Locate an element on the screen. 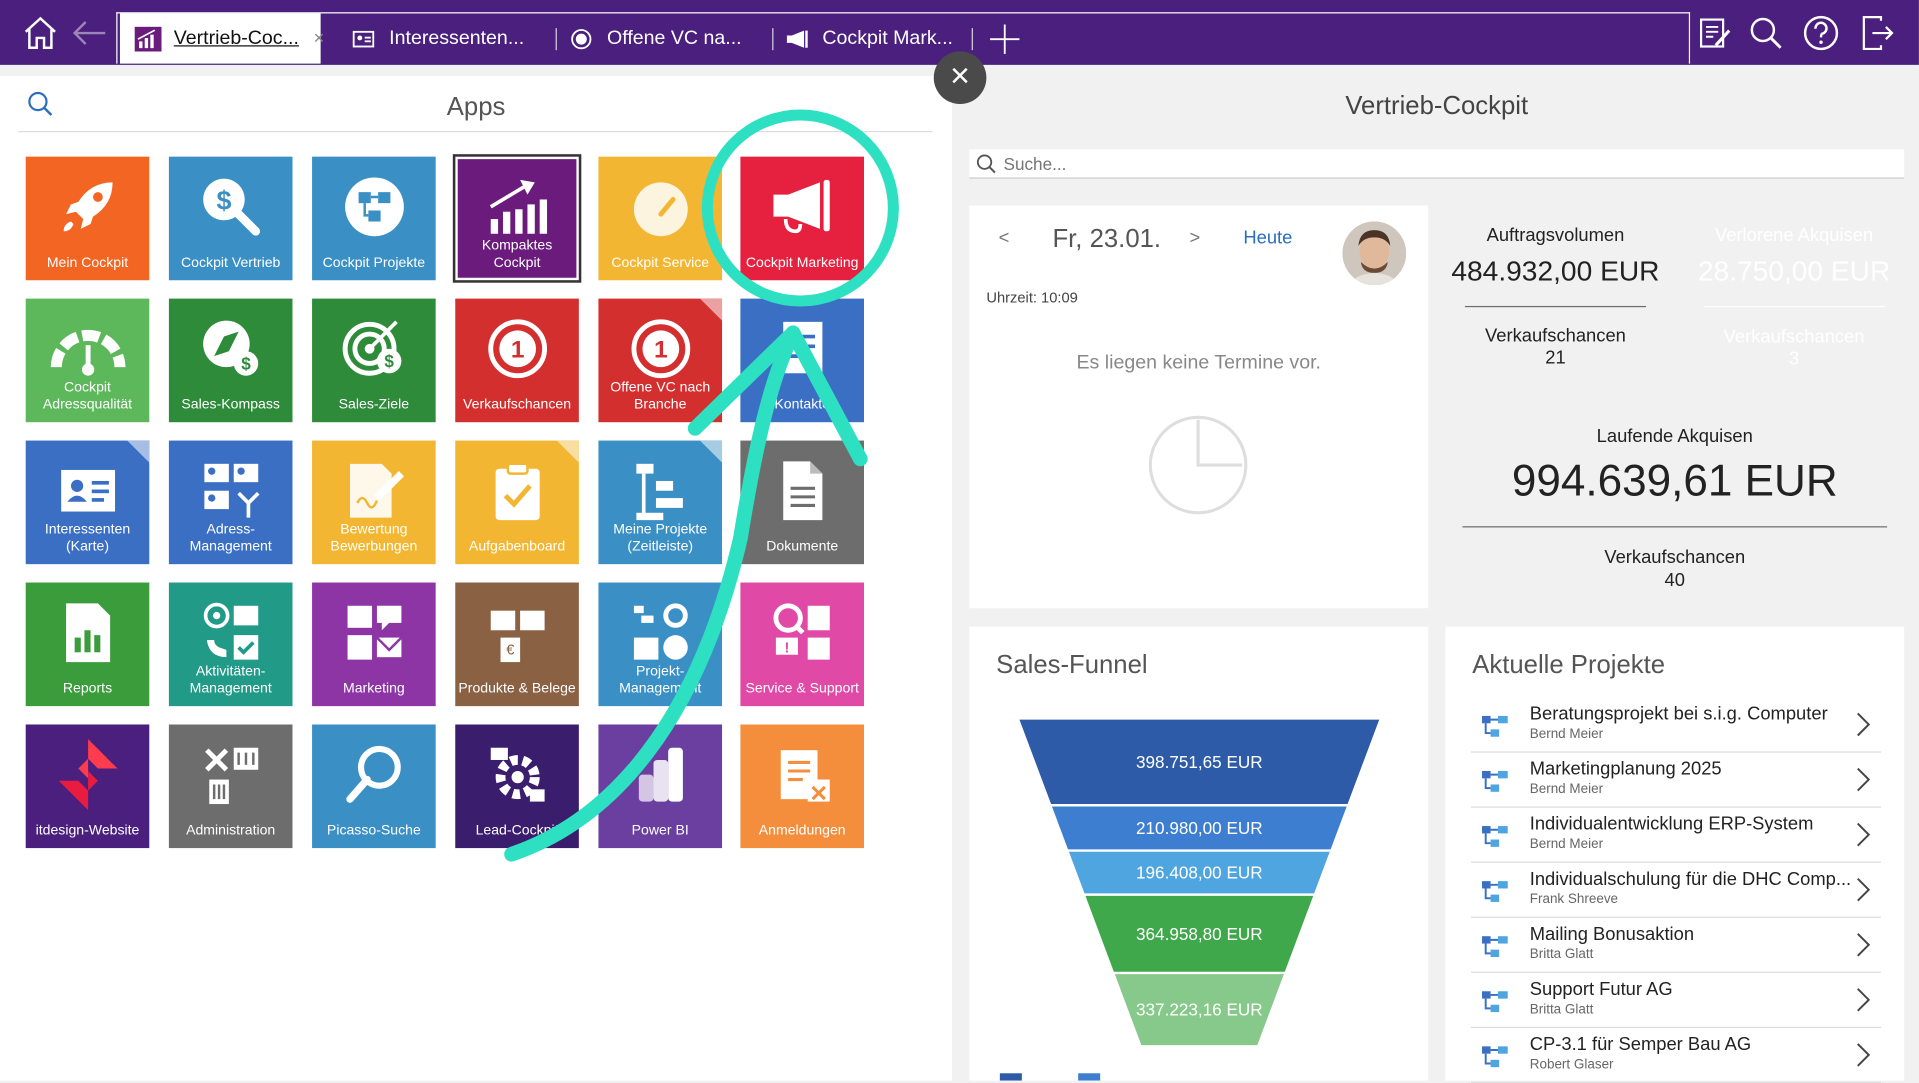 Image resolution: width=1919 pixels, height=1083 pixels. app-tile-label: itdesign-Website is located at coordinates (87, 831).